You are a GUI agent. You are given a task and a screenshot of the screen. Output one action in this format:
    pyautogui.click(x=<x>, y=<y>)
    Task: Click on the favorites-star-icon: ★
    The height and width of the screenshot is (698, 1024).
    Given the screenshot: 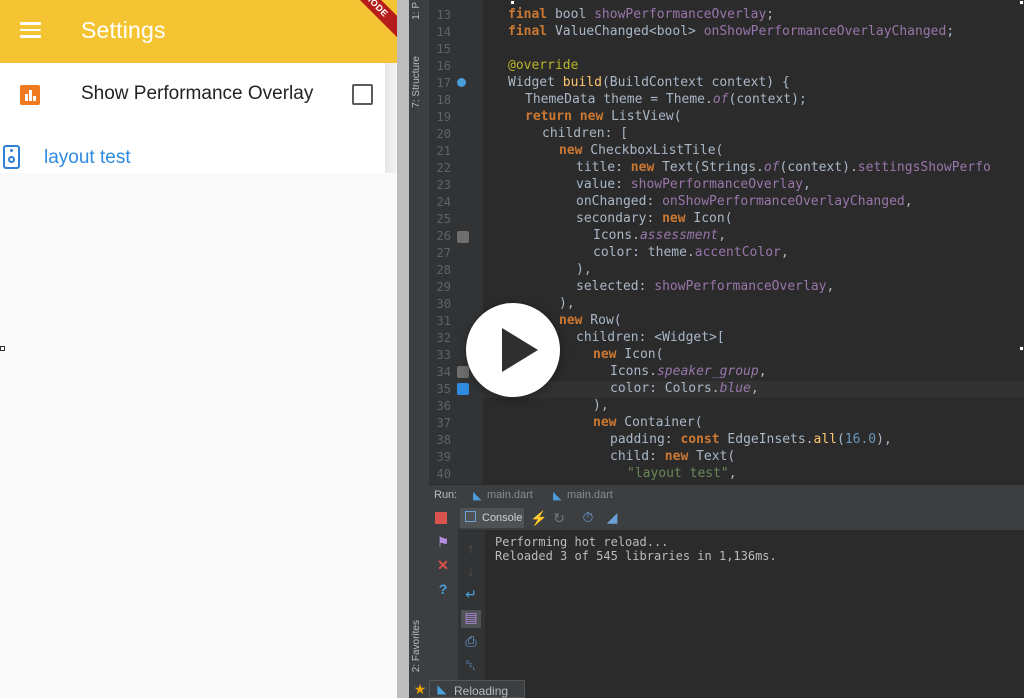 What is the action you would take?
    pyautogui.click(x=420, y=689)
    